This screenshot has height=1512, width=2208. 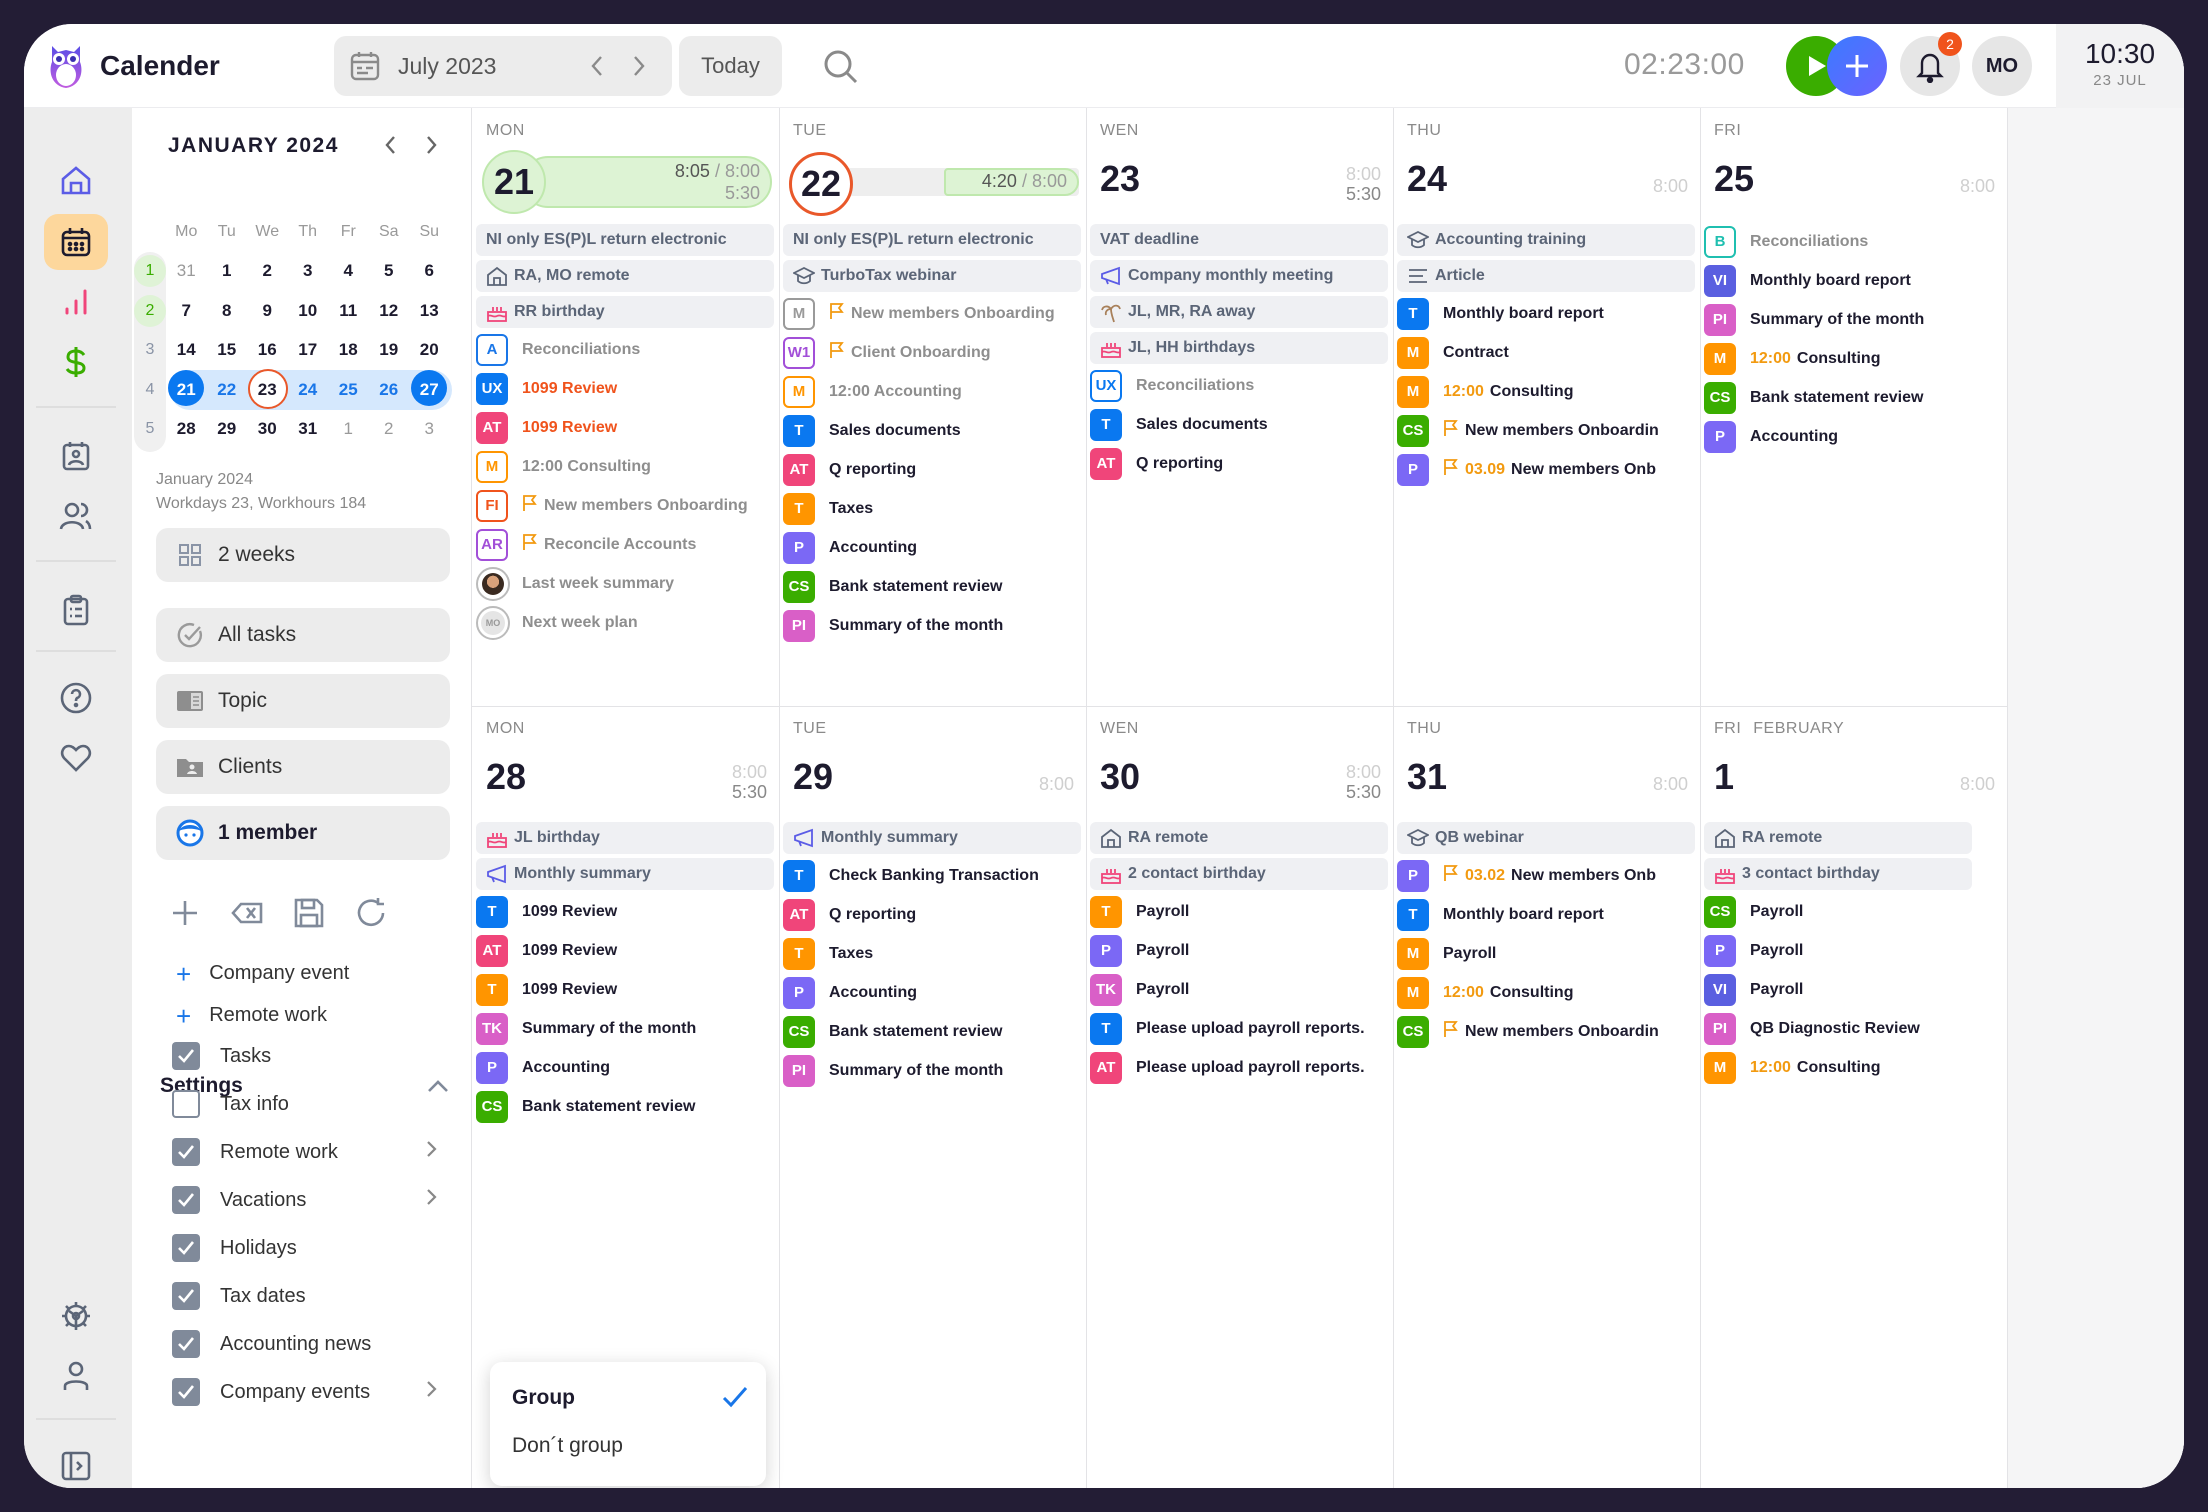 What do you see at coordinates (1724, 777) in the screenshot?
I see `day-number: 1` at bounding box center [1724, 777].